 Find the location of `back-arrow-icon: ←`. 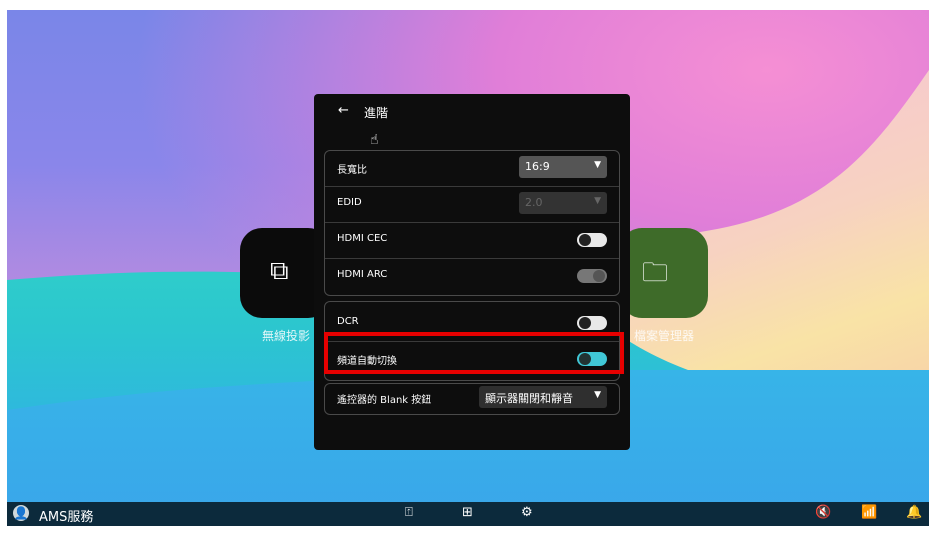

back-arrow-icon: ← is located at coordinates (343, 110).